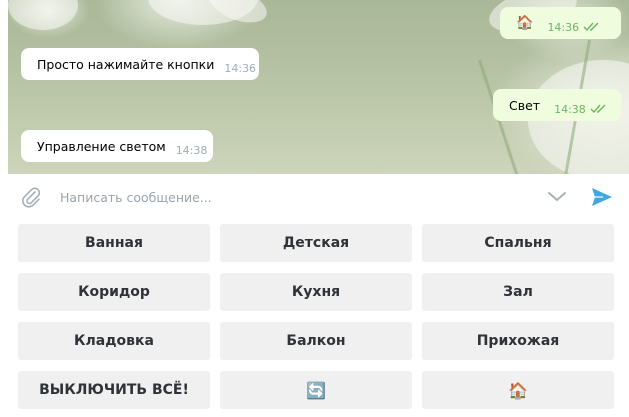 The height and width of the screenshot is (417, 629). Describe the element at coordinates (525, 23) in the screenshot. I see `message-text: 🏠` at that location.